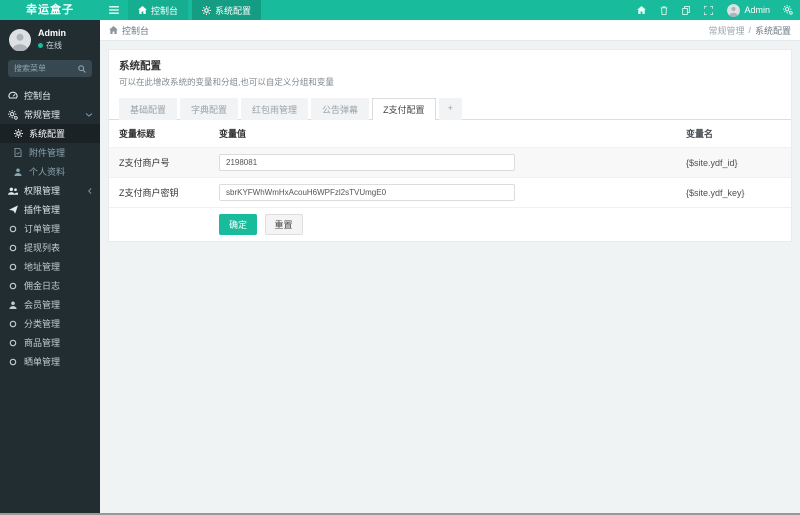  What do you see at coordinates (42, 248) in the screenshot?
I see `sidebar-item-label: 提现列表` at bounding box center [42, 248].